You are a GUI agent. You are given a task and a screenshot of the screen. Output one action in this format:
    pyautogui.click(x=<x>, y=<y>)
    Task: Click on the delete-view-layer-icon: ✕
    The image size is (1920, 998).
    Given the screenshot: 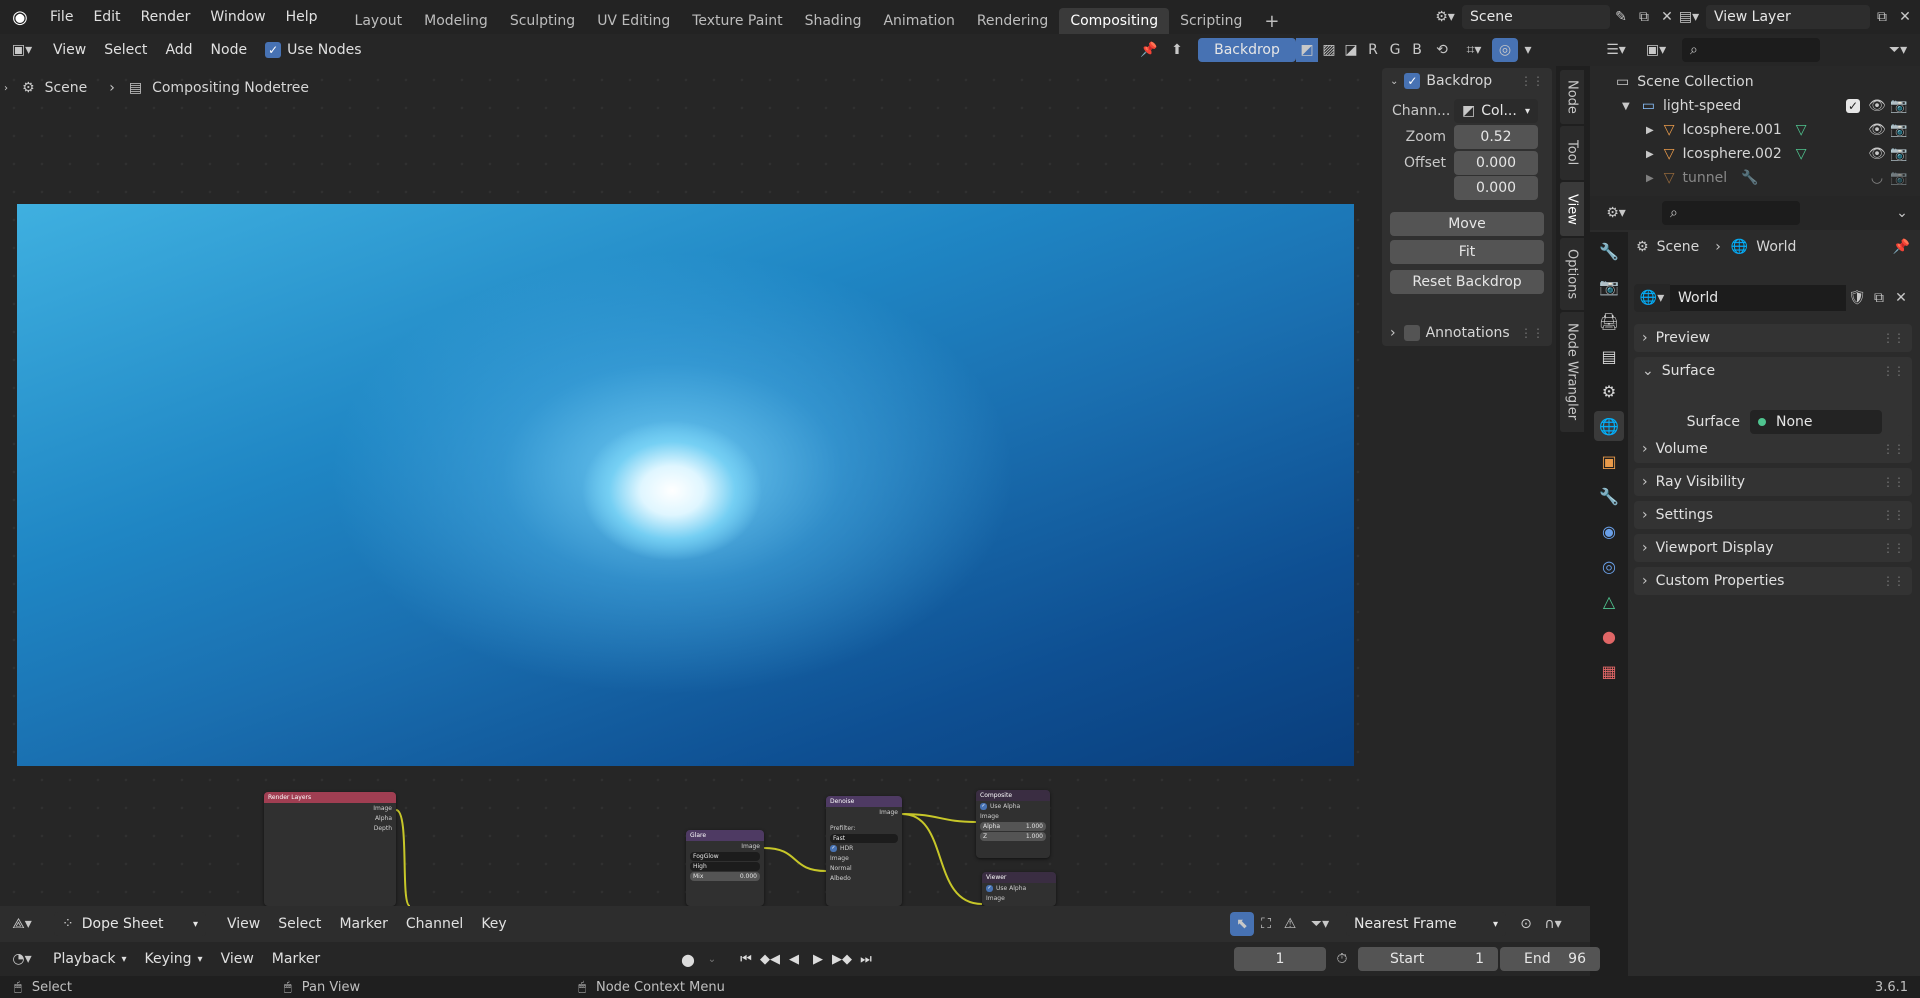 What is the action you would take?
    pyautogui.click(x=1905, y=17)
    